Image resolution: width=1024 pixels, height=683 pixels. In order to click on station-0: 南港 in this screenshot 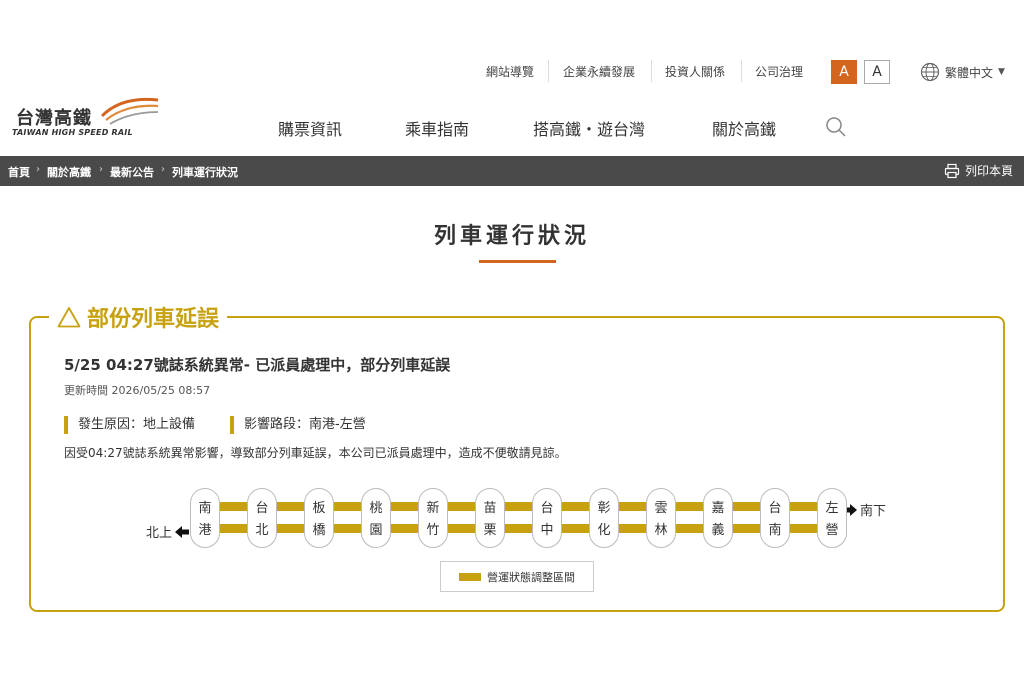, I will do `click(205, 518)`.